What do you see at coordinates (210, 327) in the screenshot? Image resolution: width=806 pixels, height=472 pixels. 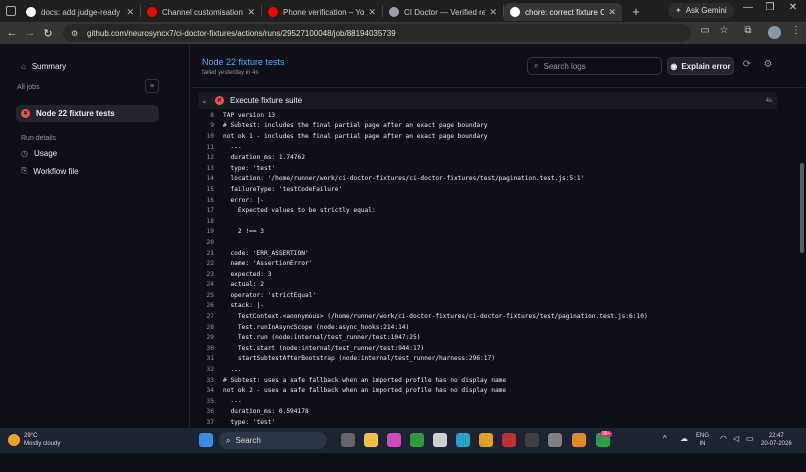 I see `line-number: 28` at bounding box center [210, 327].